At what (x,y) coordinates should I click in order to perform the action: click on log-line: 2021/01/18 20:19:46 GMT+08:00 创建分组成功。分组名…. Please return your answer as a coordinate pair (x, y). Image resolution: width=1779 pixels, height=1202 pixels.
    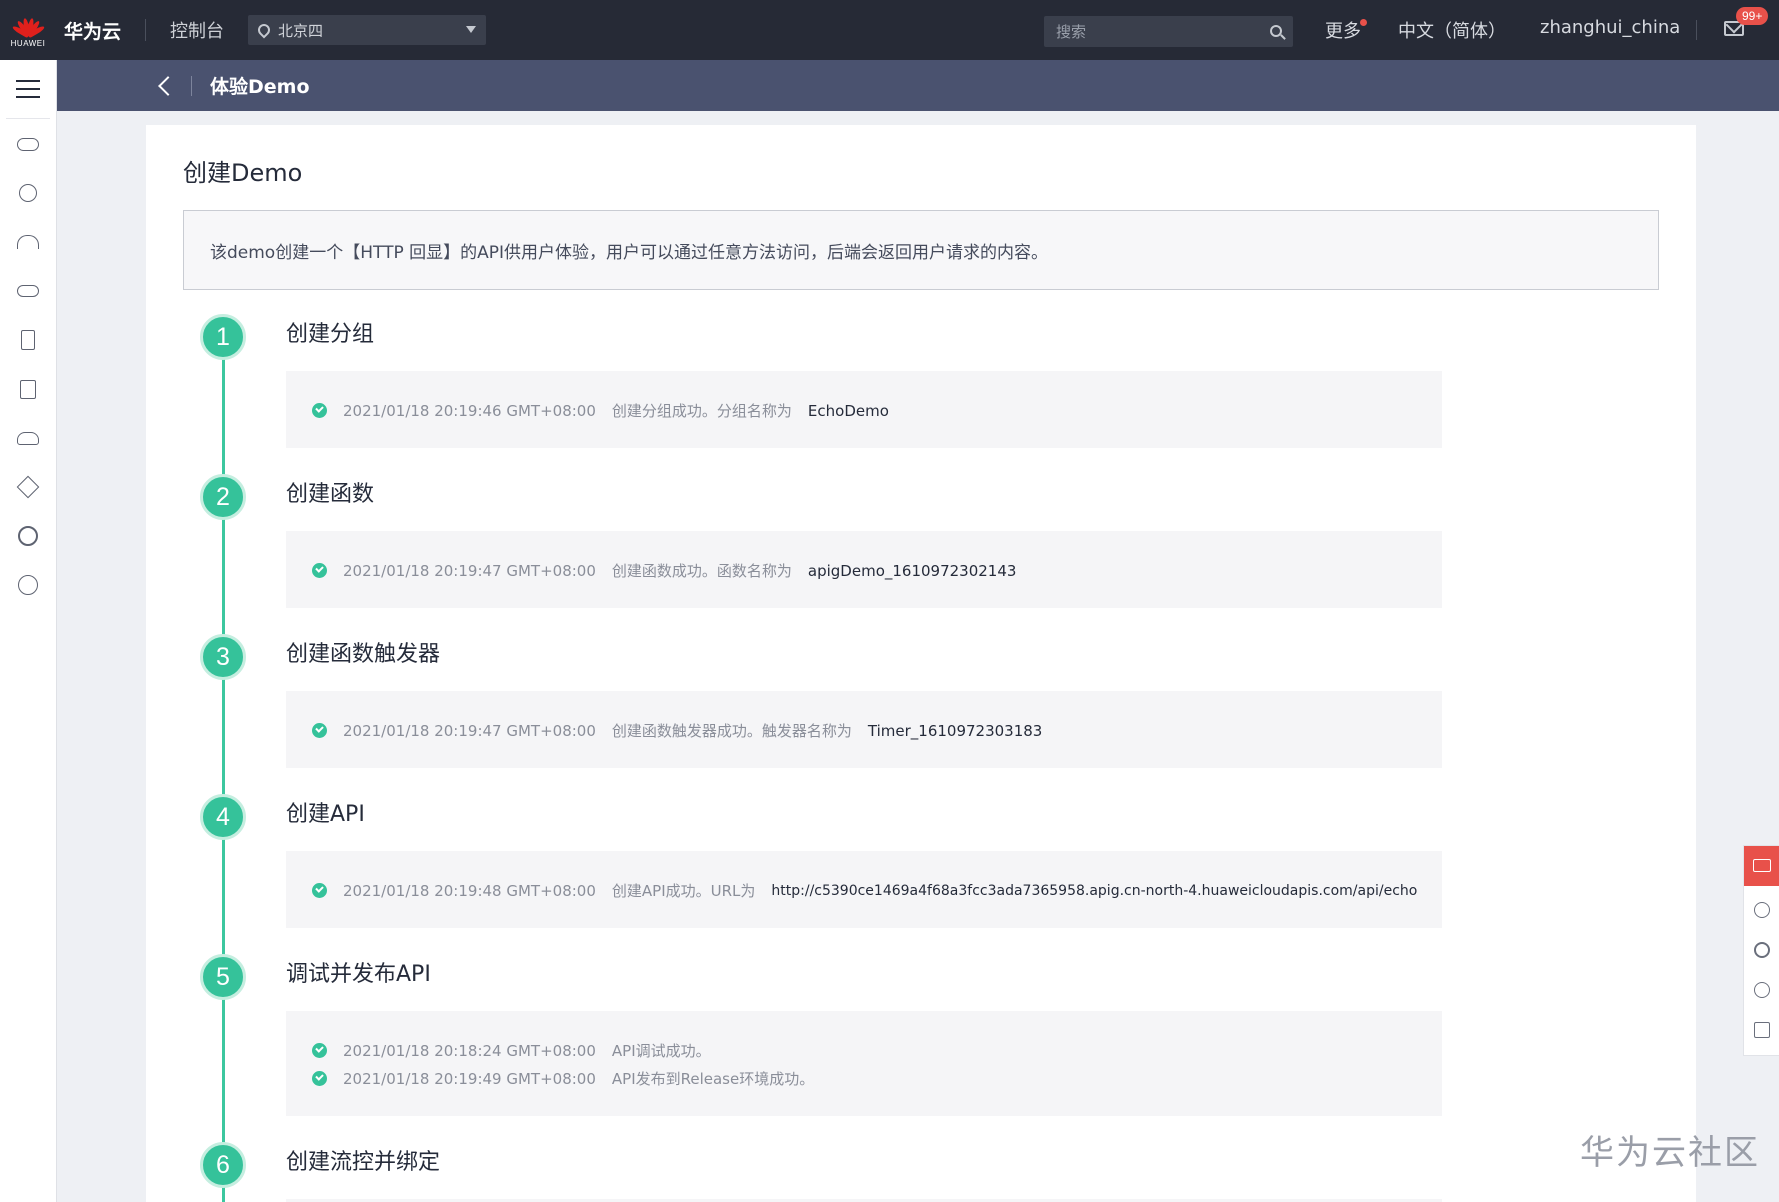
    Looking at the image, I should click on (600, 410).